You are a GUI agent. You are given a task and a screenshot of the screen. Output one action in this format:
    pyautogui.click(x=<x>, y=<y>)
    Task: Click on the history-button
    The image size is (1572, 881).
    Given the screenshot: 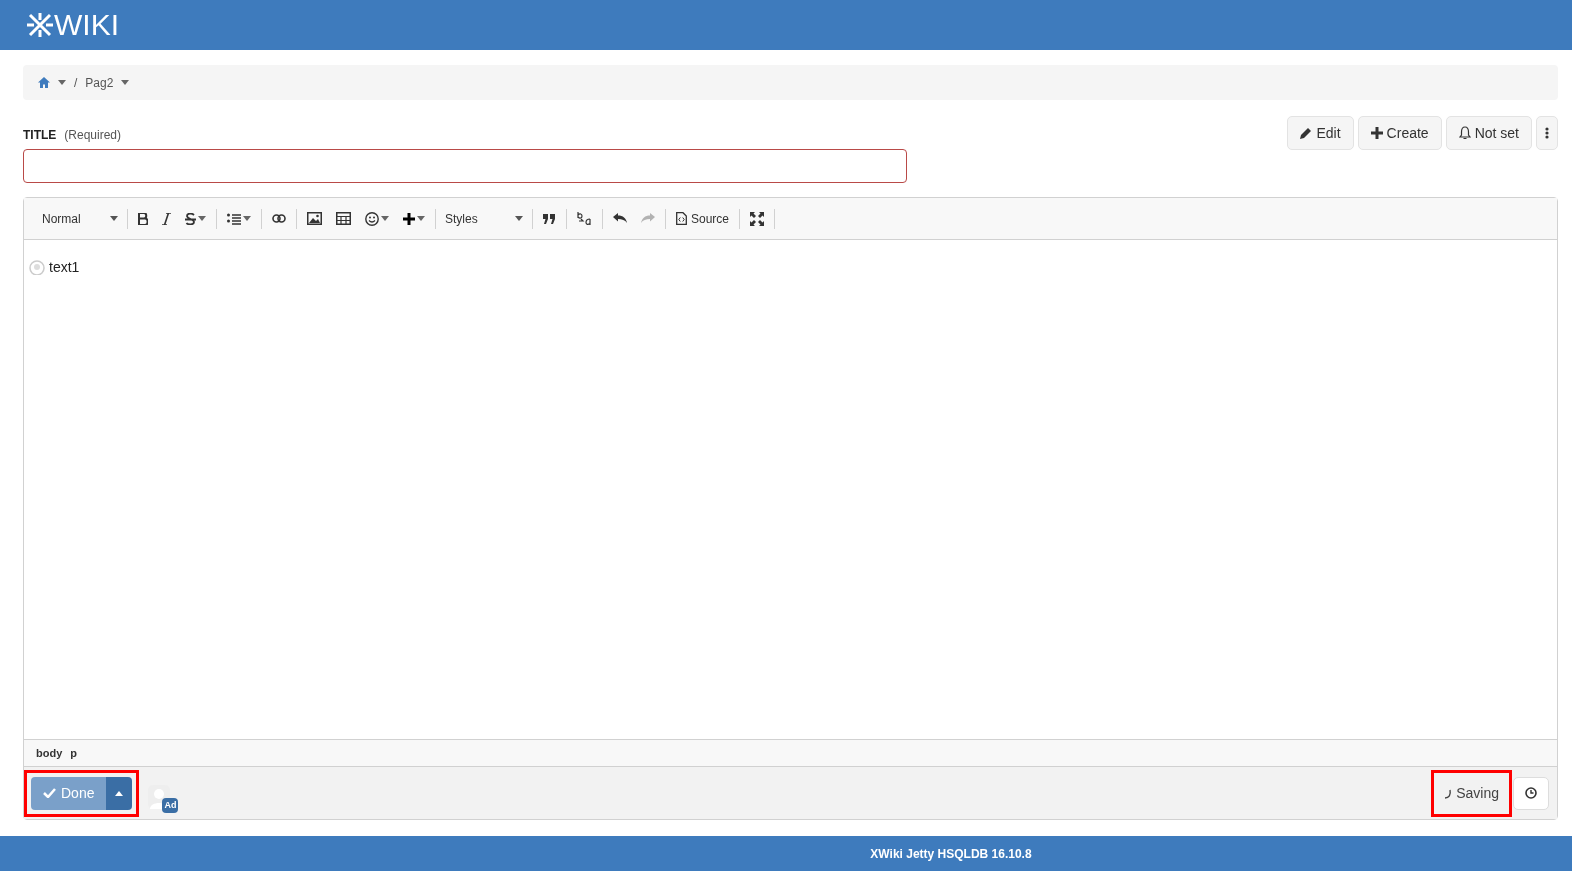 What is the action you would take?
    pyautogui.click(x=1531, y=793)
    